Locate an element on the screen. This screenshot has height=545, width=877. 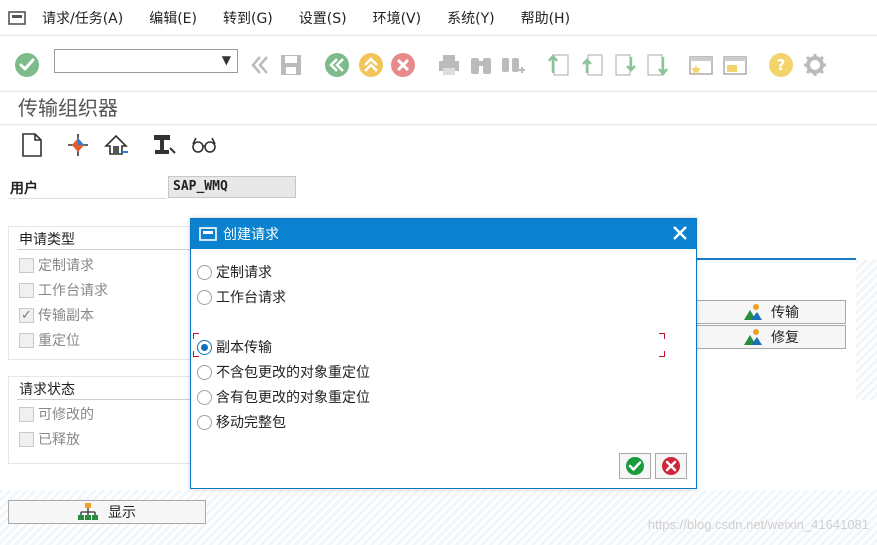
new-session-icon is located at coordinates (701, 65).